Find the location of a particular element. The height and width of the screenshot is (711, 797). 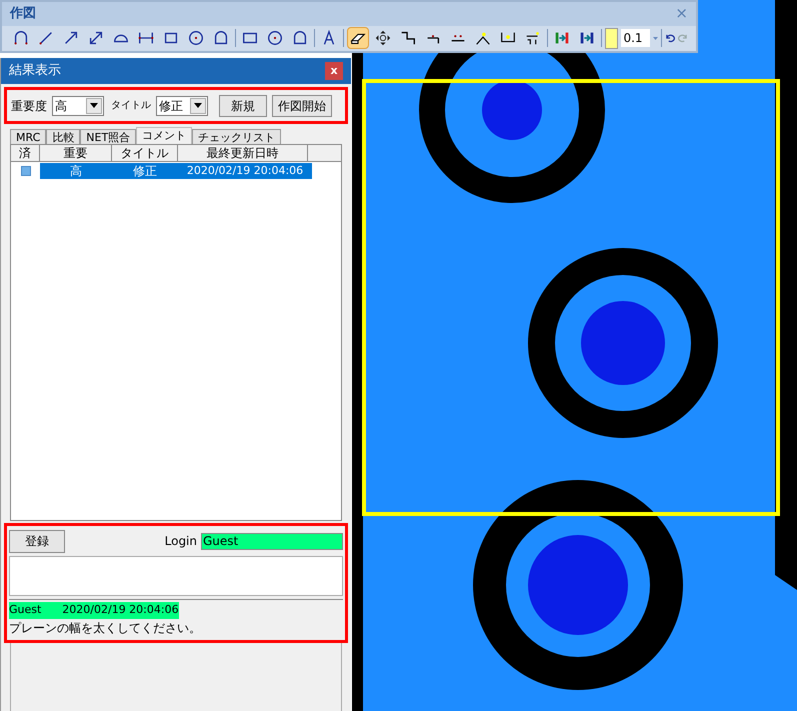

table-cell-text: 修正 is located at coordinates (145, 171).